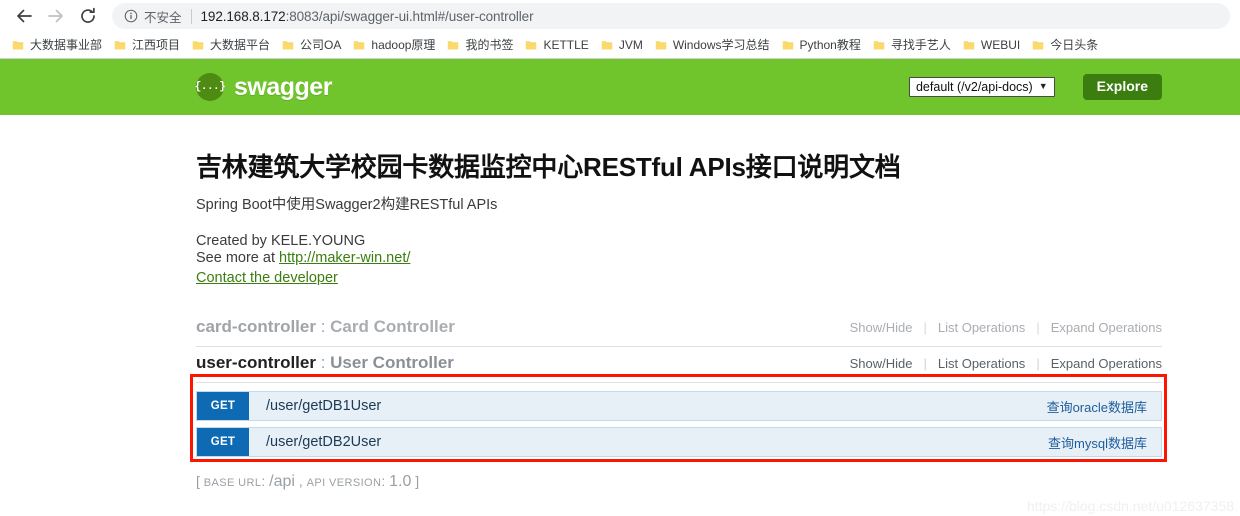 This screenshot has height=516, width=1240. What do you see at coordinates (344, 258) in the screenshot?
I see `see-more-link: http://maker-win.net/` at bounding box center [344, 258].